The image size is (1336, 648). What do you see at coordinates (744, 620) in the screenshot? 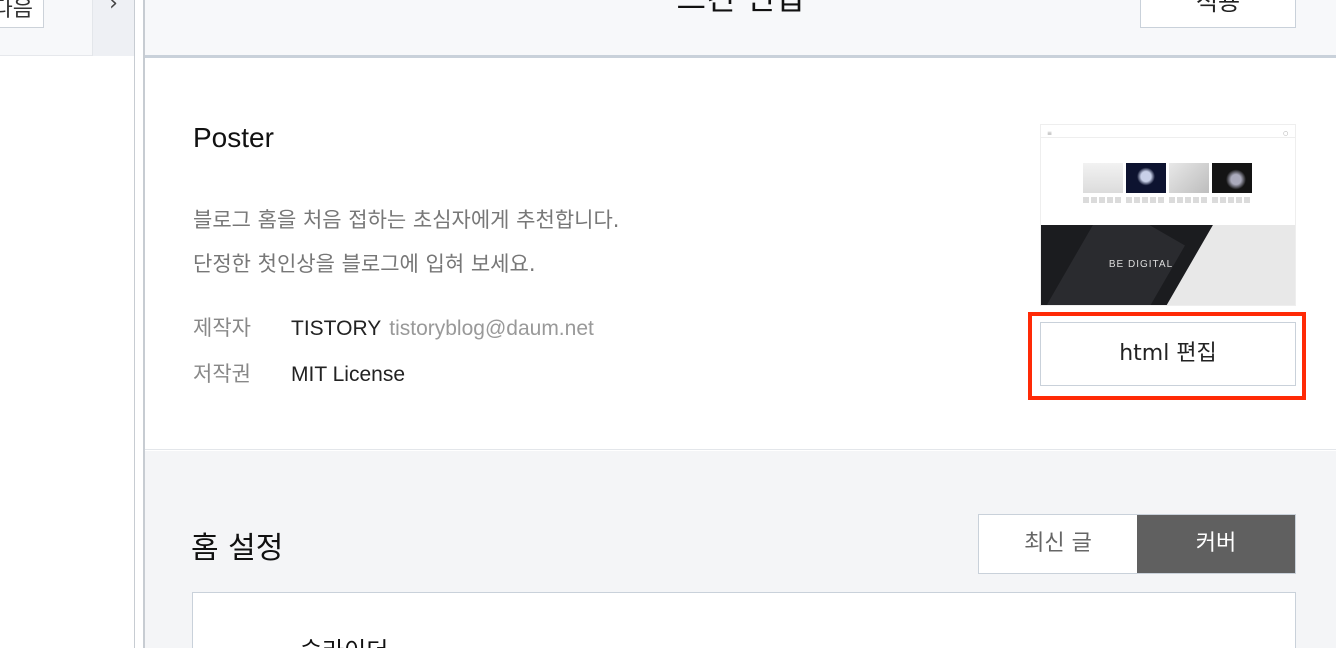
I see `home-settings-panel: 슬라이더` at bounding box center [744, 620].